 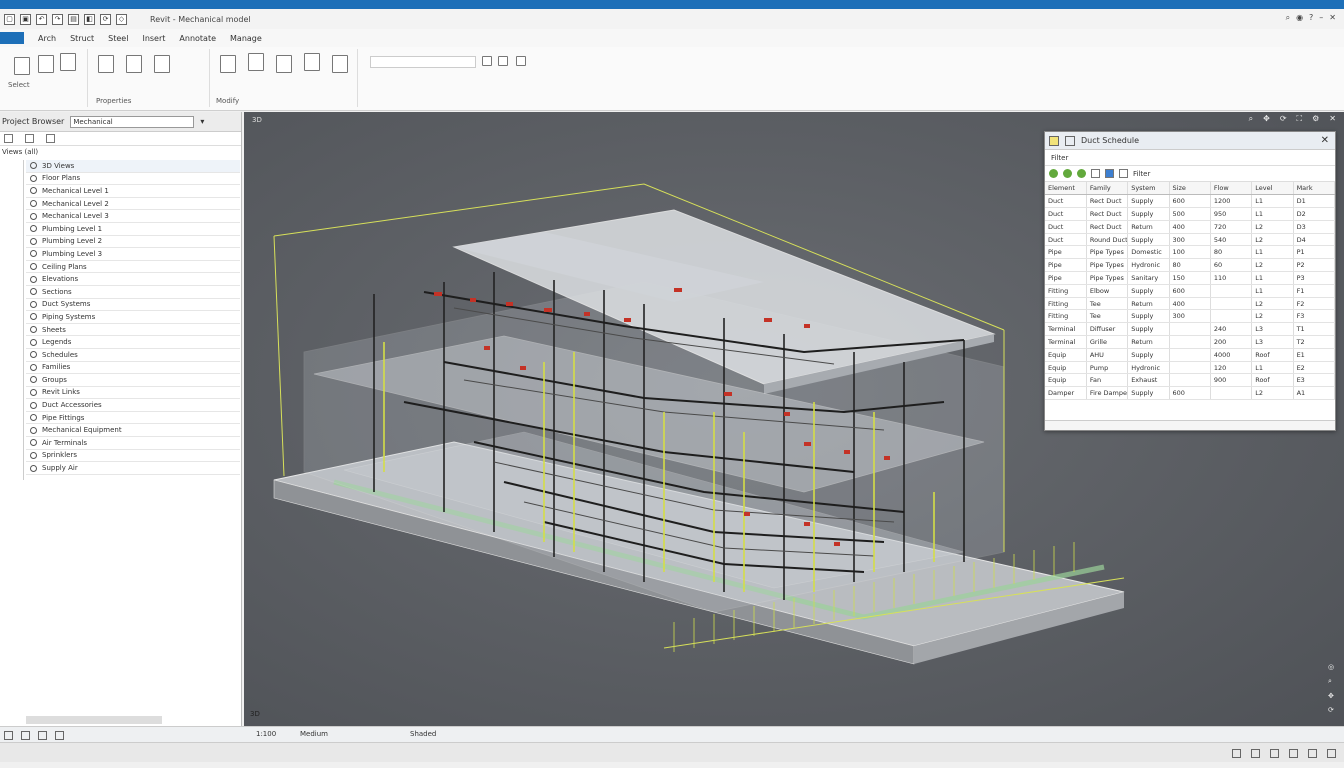 I want to click on add-icon, so click(x=1053, y=173).